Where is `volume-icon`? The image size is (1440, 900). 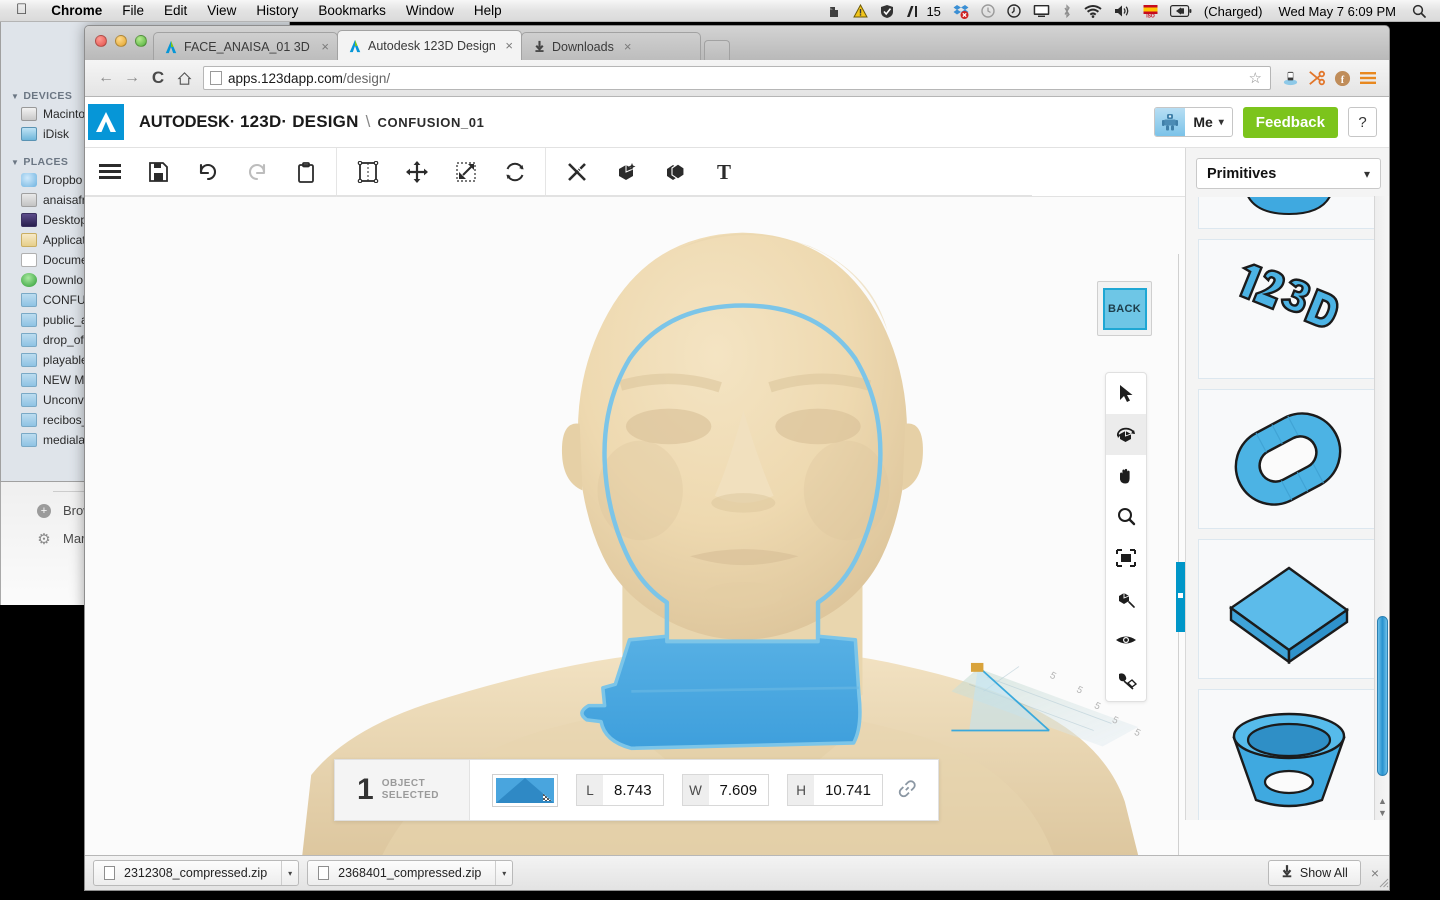 volume-icon is located at coordinates (1122, 11).